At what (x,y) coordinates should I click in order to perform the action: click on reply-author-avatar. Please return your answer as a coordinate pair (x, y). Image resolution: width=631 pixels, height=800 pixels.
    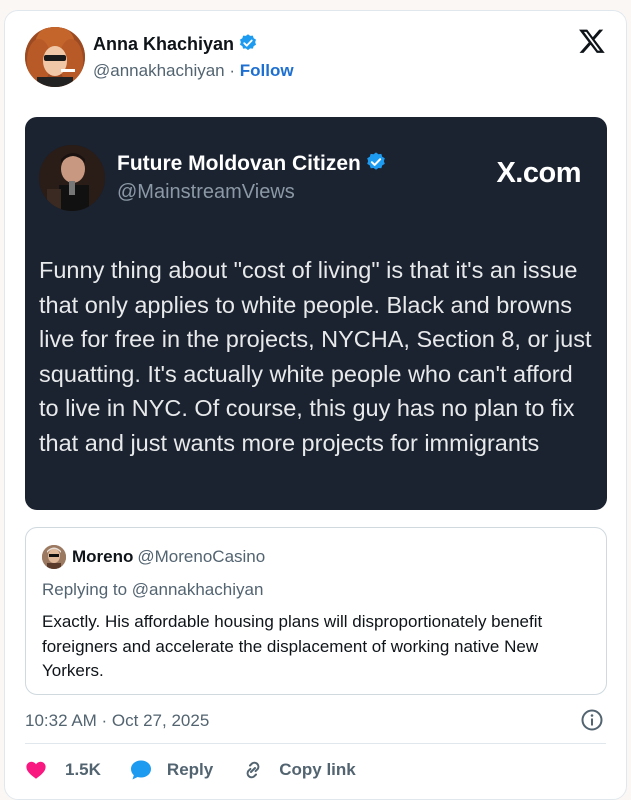
    Looking at the image, I should click on (54, 557).